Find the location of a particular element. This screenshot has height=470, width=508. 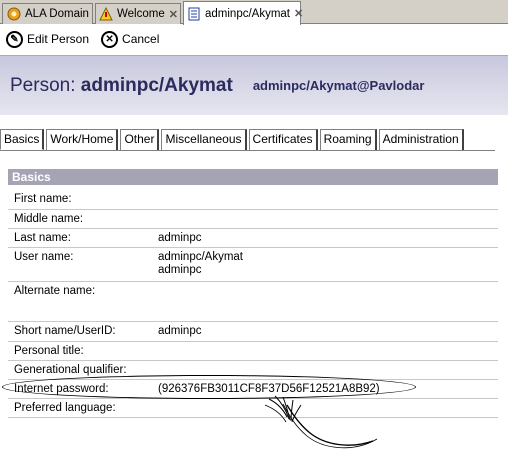

field-label: Preferred language: is located at coordinates (65, 408).